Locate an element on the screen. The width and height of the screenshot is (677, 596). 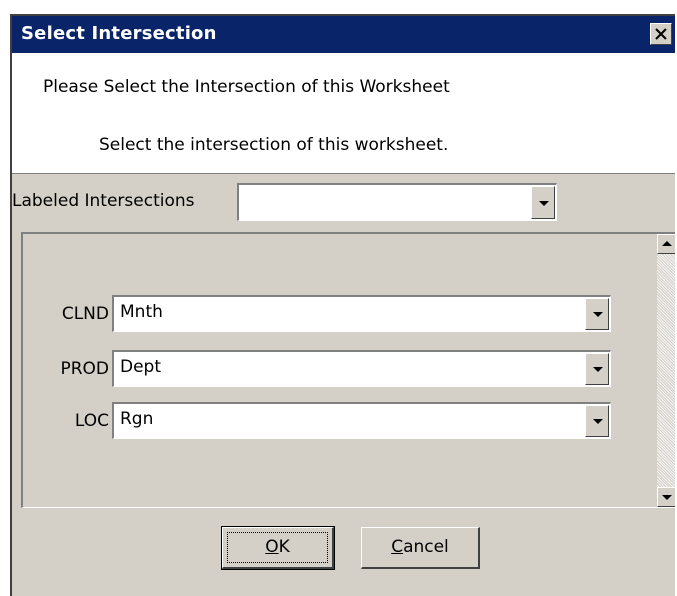
loc-dropdown-button is located at coordinates (597, 421).